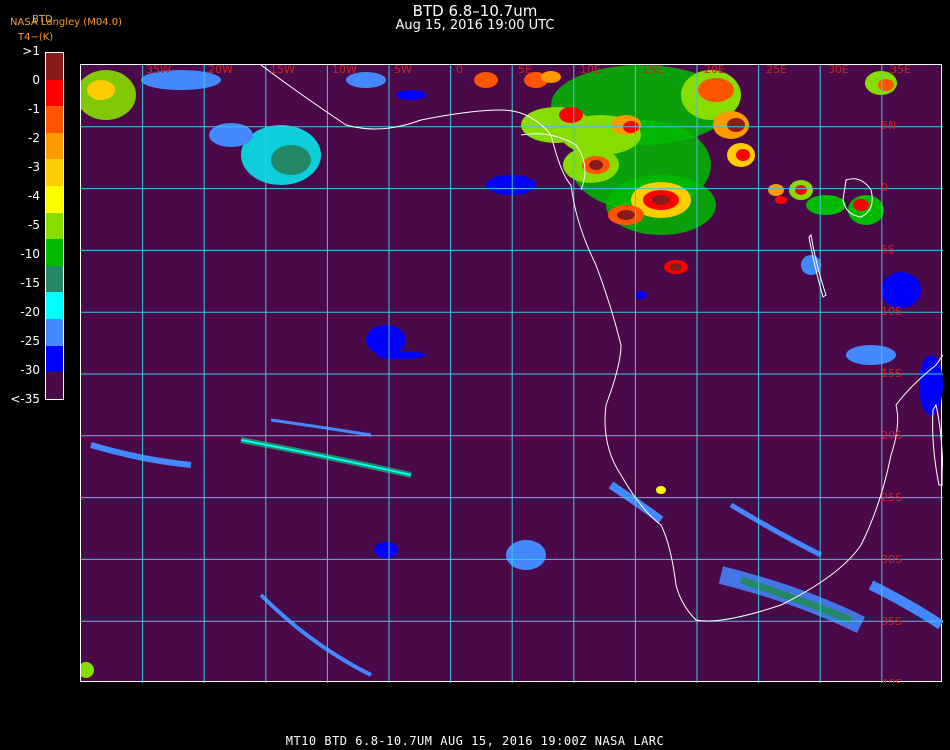 The width and height of the screenshot is (950, 750). I want to click on longitude-label: 5W, so click(403, 70).